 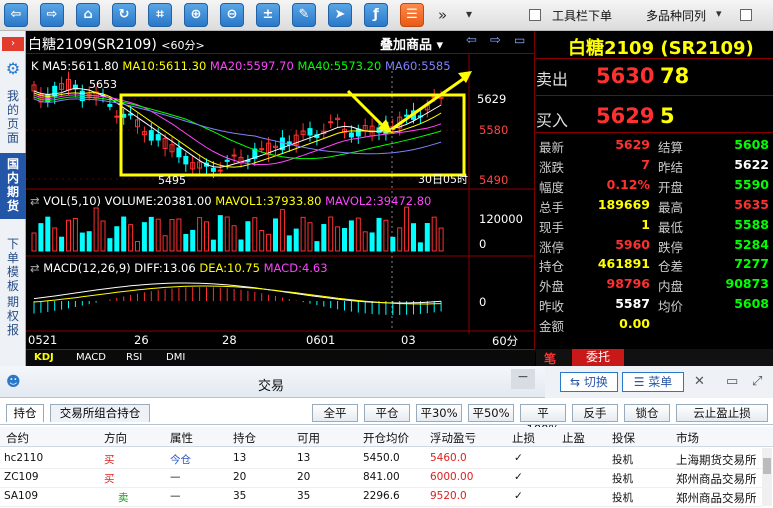 I want to click on menu-button: ☰ 菜单, so click(x=653, y=382).